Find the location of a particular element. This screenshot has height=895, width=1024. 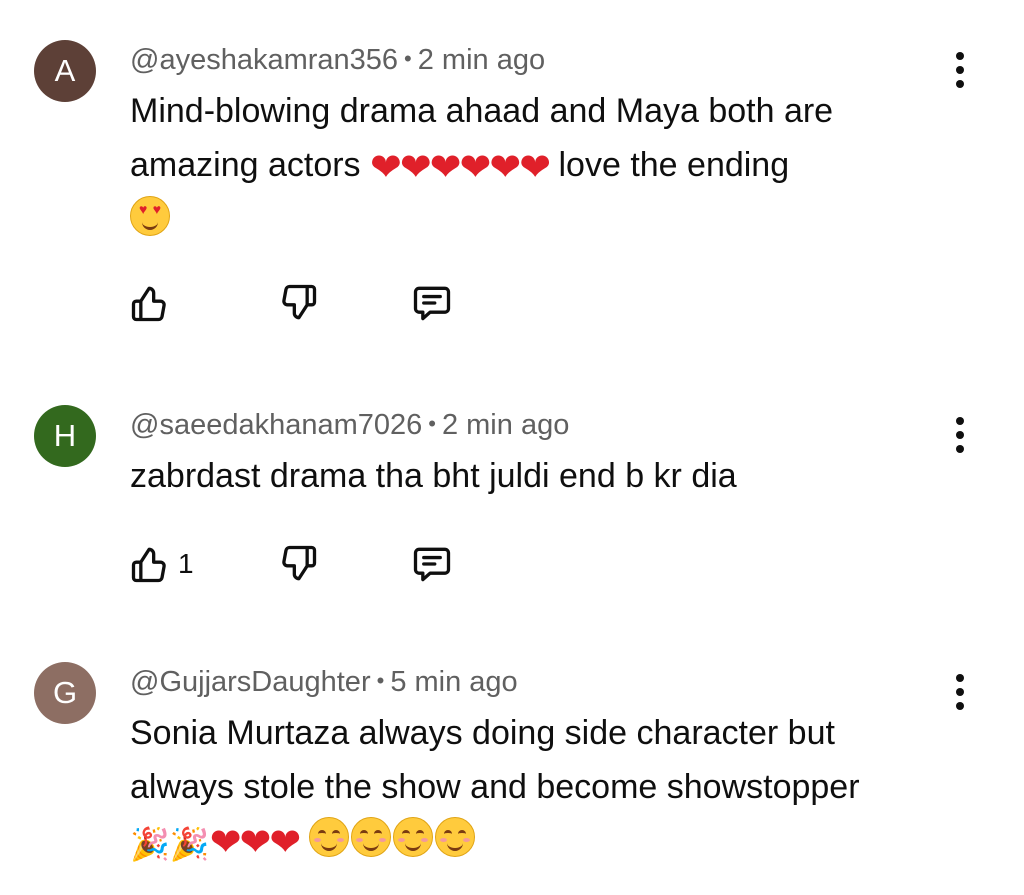

comment-line: amazing actors ❤❤❤❤❤❤ love the ending is located at coordinates (540, 165).